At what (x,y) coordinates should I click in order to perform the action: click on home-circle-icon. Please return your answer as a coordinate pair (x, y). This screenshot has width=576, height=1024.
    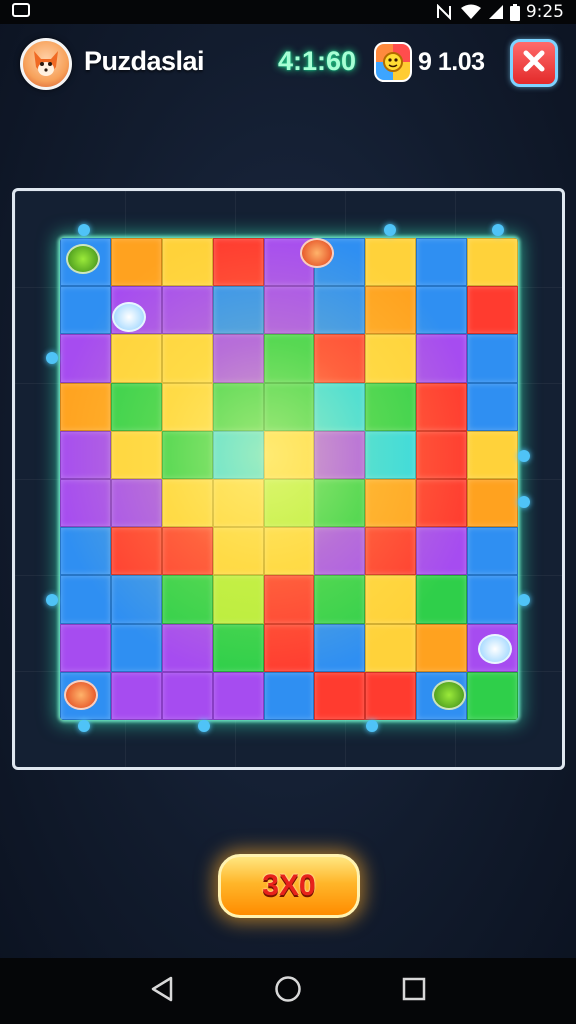
    Looking at the image, I should click on (288, 991).